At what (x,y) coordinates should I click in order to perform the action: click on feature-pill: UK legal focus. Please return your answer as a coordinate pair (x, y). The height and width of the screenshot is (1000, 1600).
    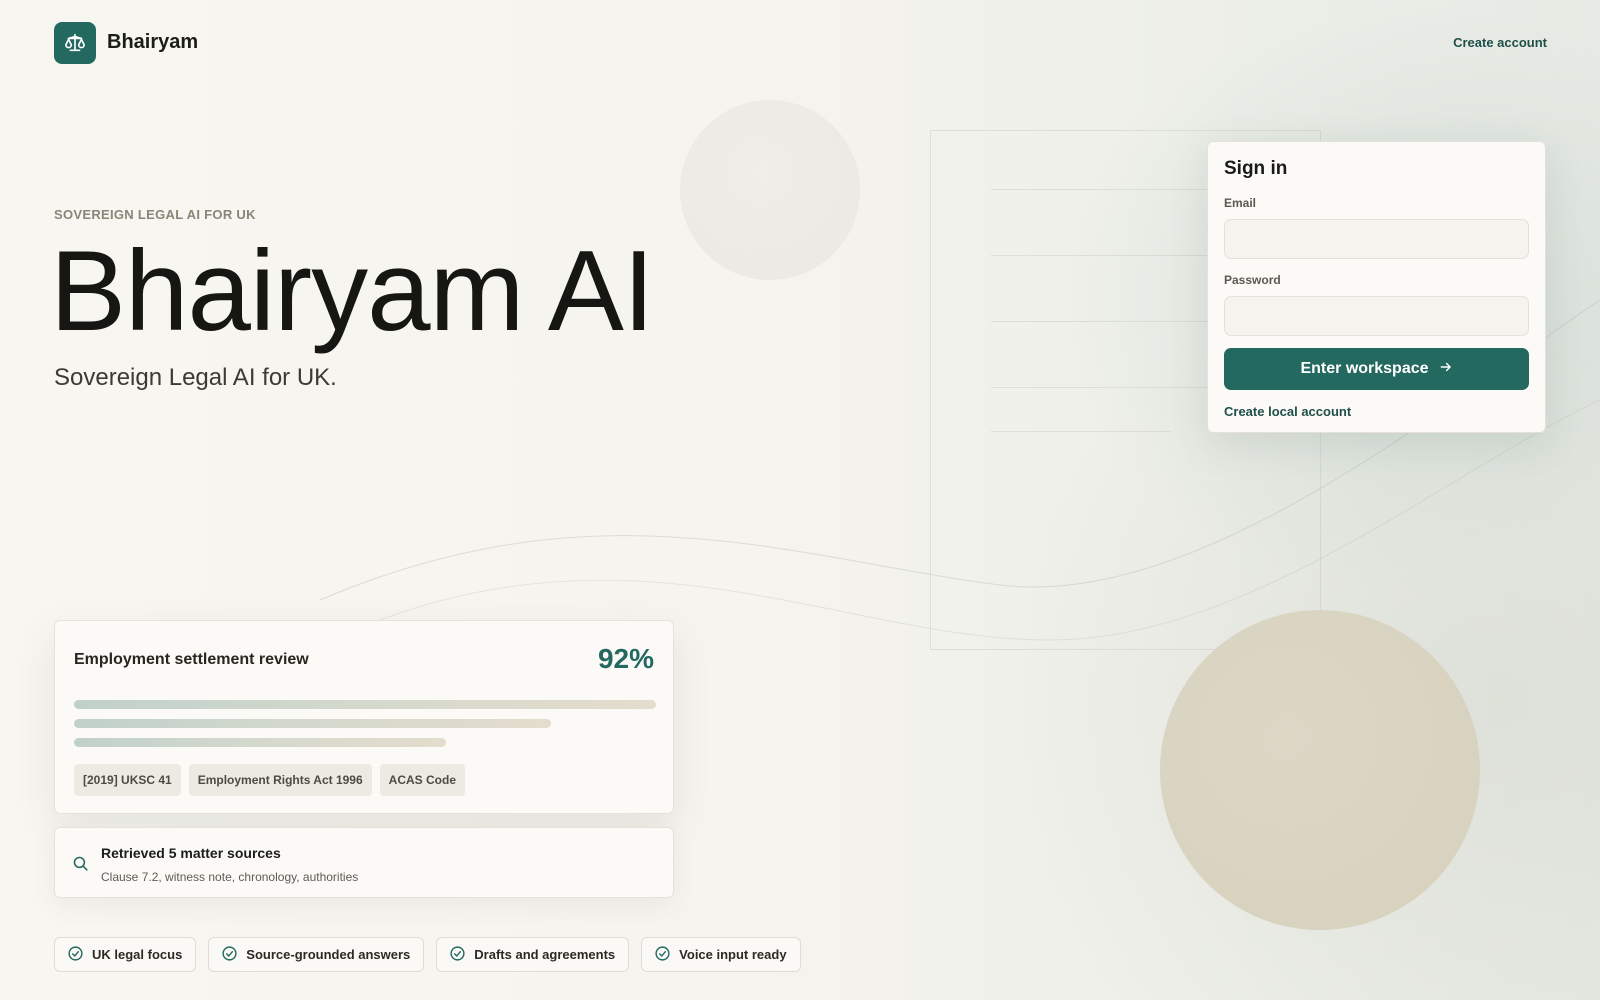
    Looking at the image, I should click on (125, 954).